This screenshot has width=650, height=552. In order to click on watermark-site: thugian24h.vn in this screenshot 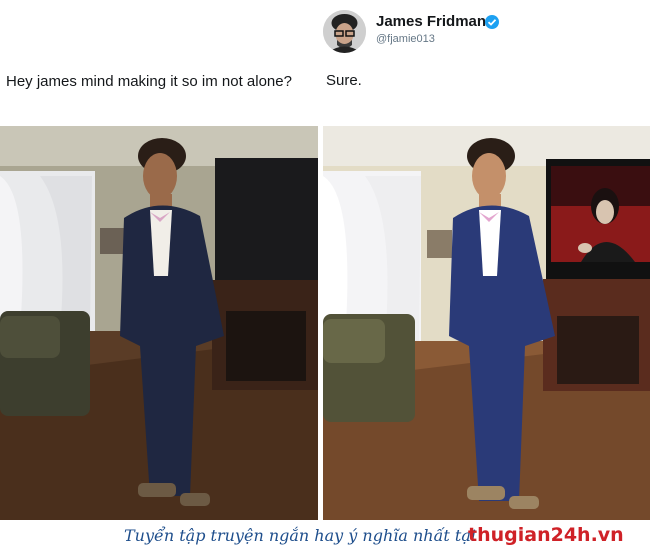, I will do `click(546, 535)`.